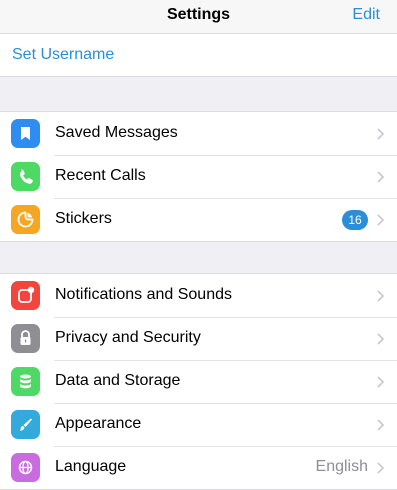  What do you see at coordinates (98, 423) in the screenshot?
I see `appearance-label: Appearance` at bounding box center [98, 423].